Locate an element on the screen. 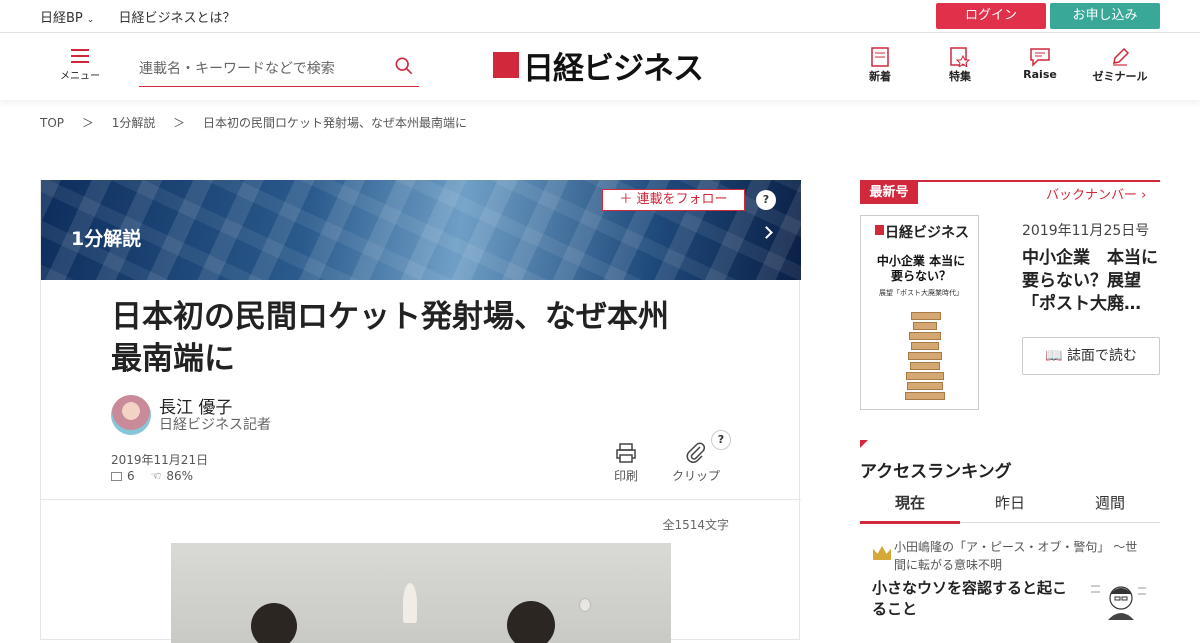 Image resolution: width=1200 pixels, height=643 pixels. nav-new-label: 新着 is located at coordinates (880, 76).